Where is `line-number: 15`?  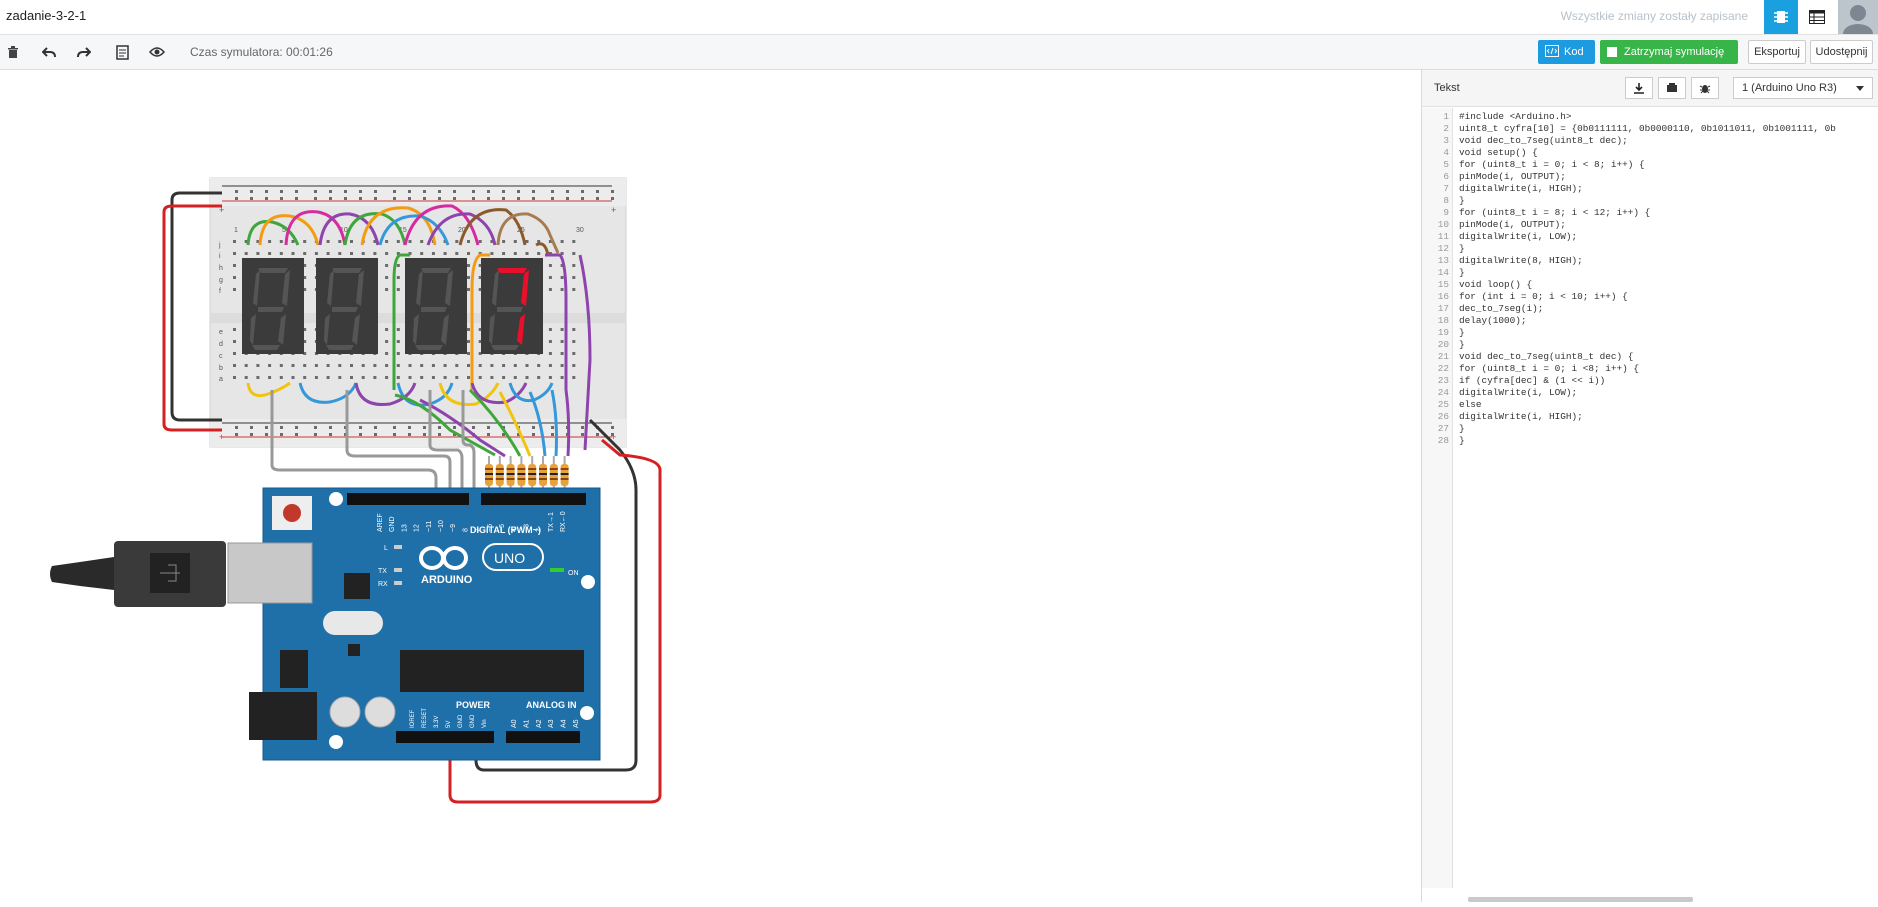
line-number: 15 is located at coordinates (1443, 284).